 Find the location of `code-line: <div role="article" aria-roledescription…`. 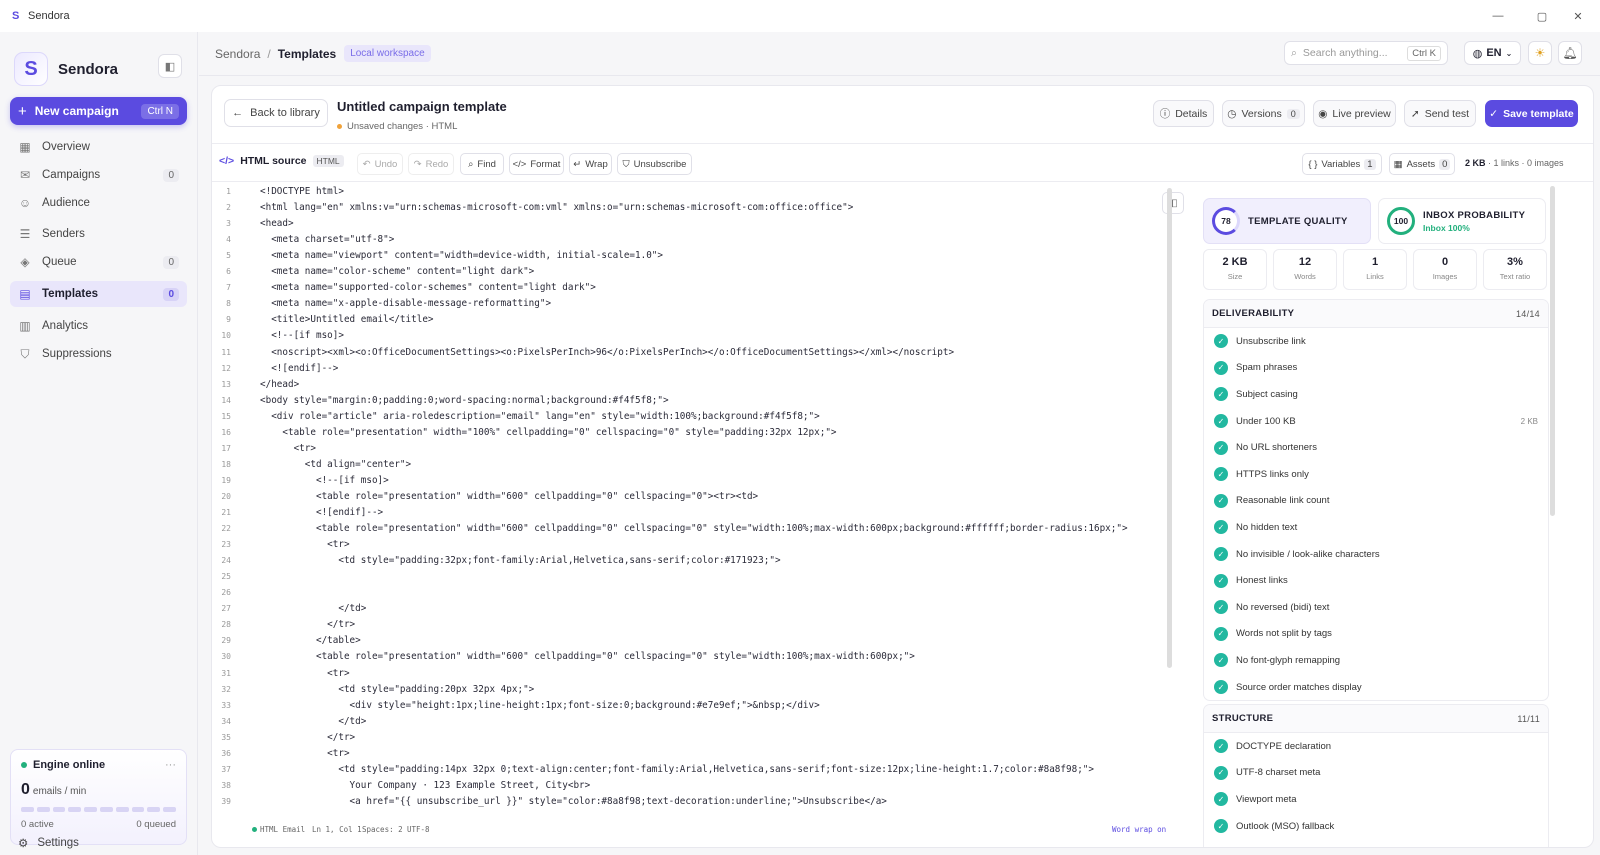

code-line: <div role="article" aria-roledescription… is located at coordinates (540, 416).